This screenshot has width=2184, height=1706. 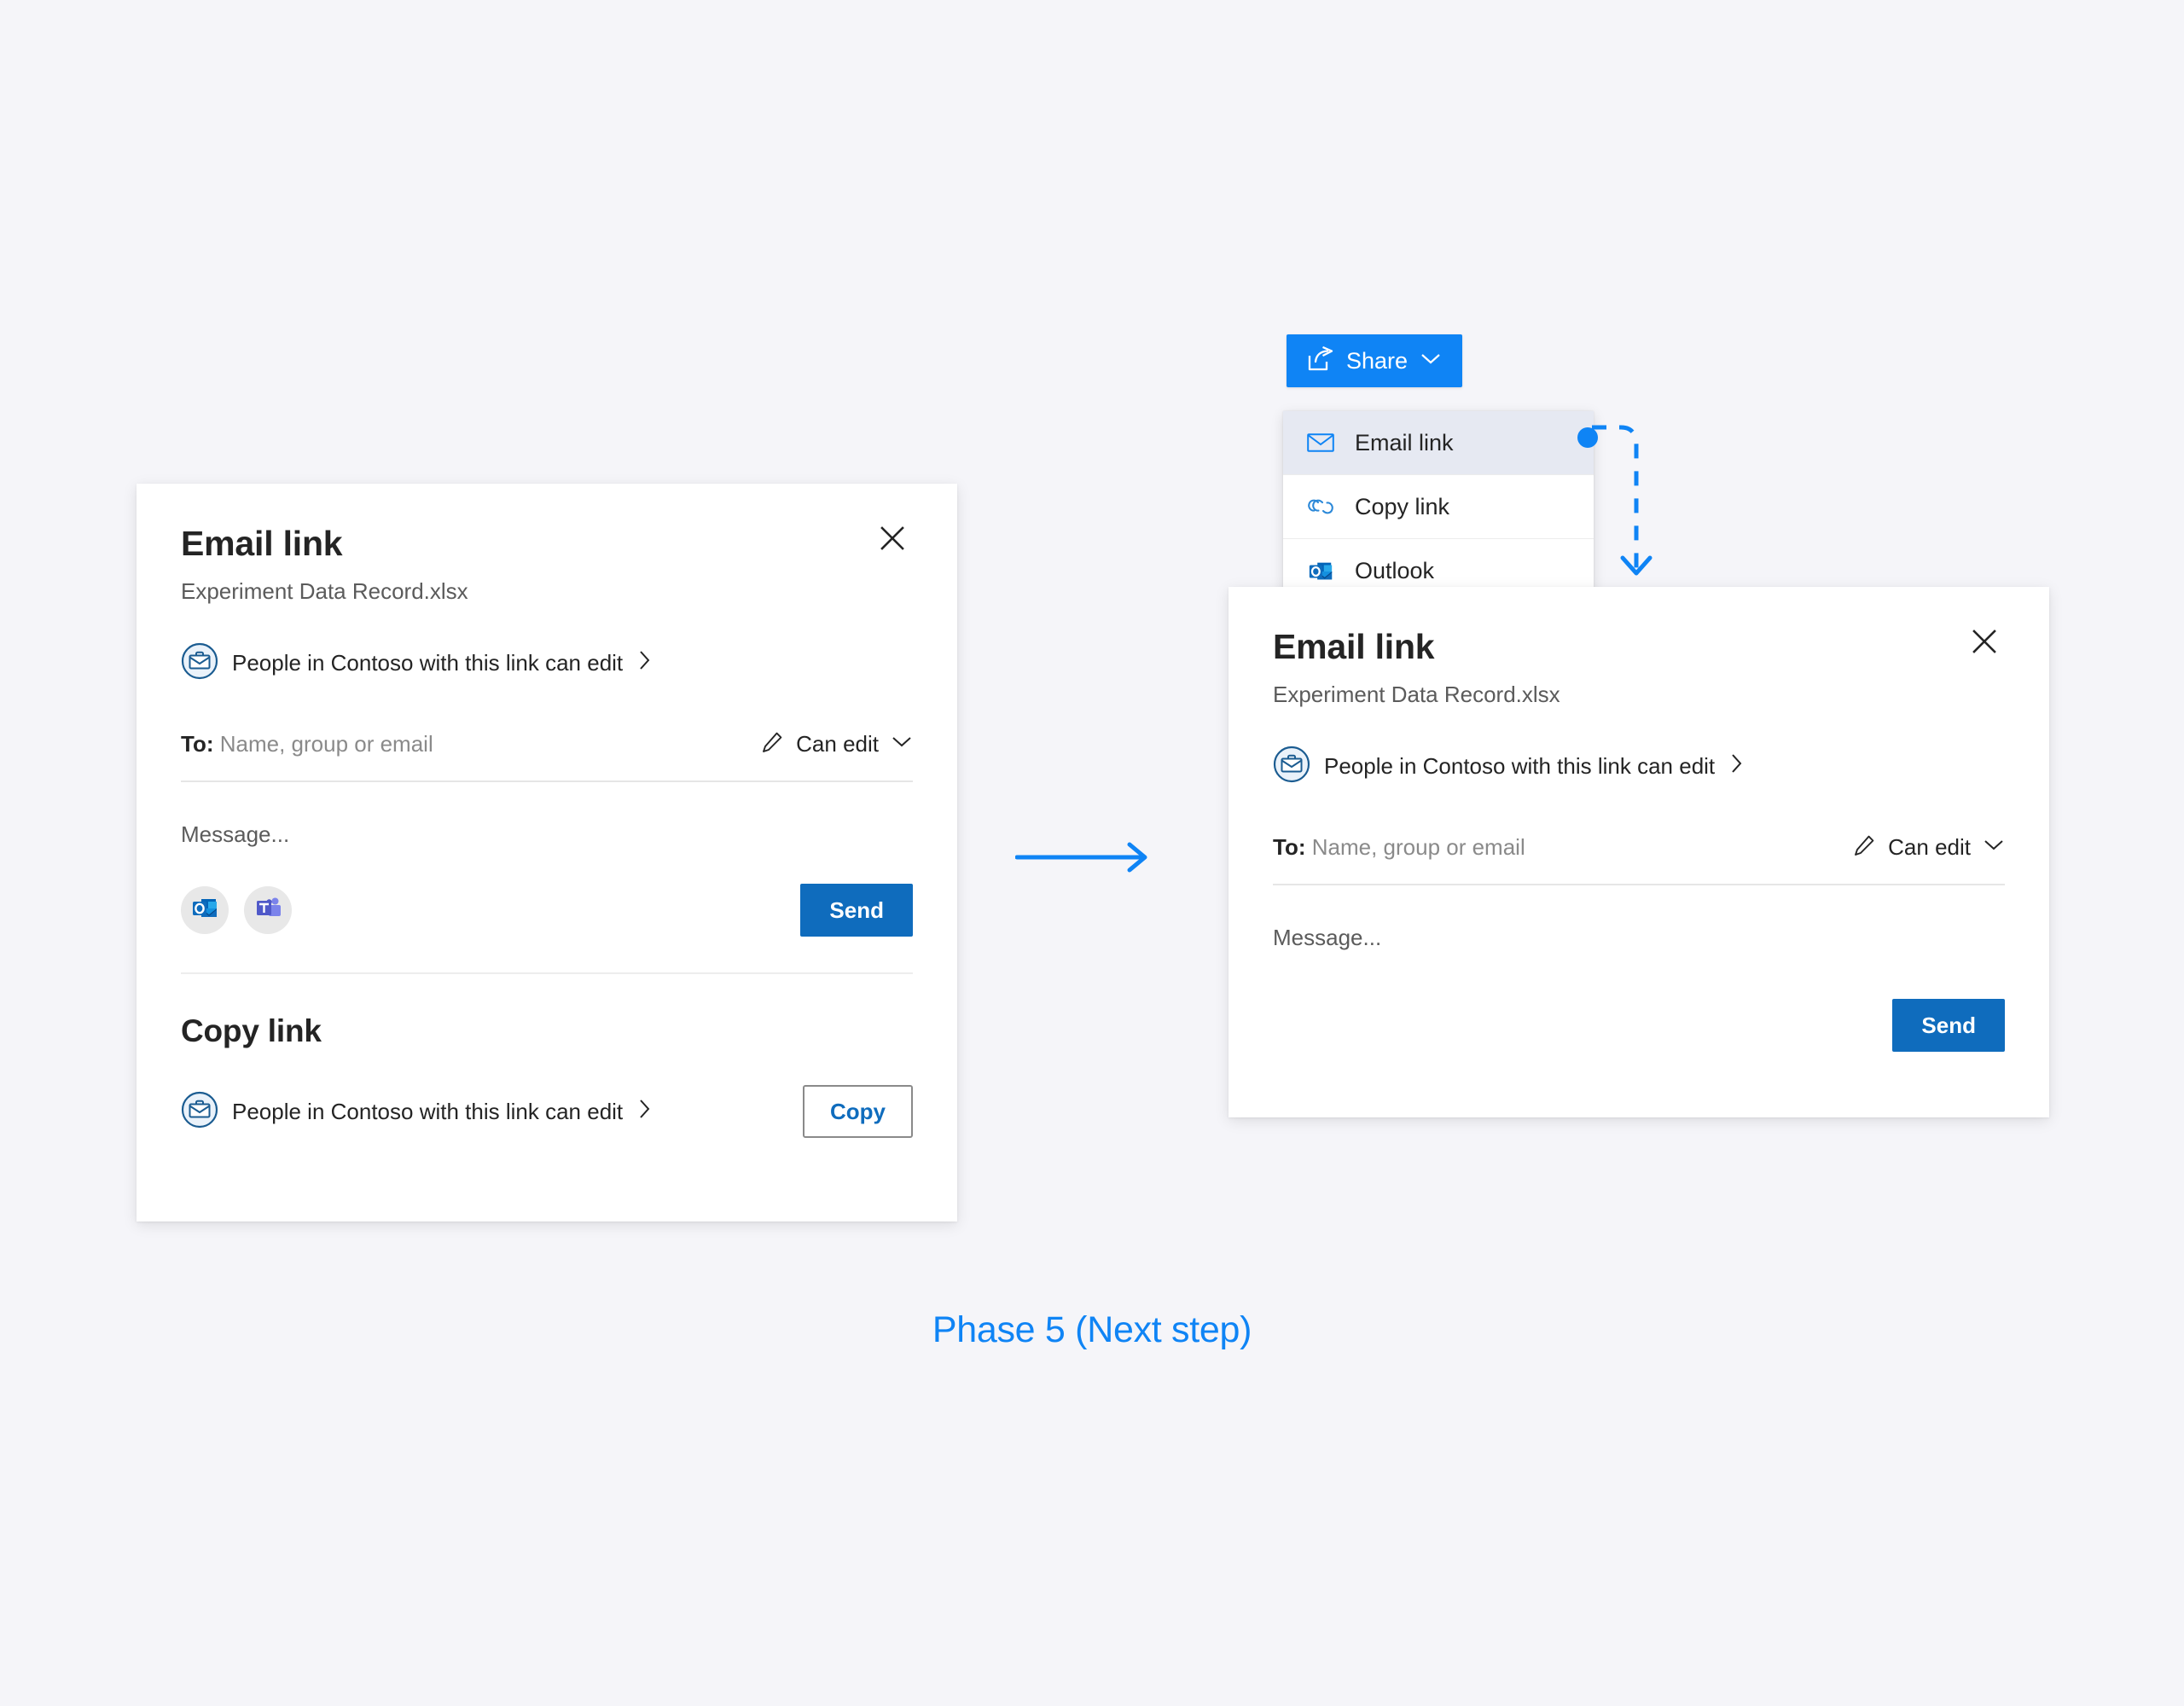 I want to click on share-via-outlook-button, so click(x=205, y=910).